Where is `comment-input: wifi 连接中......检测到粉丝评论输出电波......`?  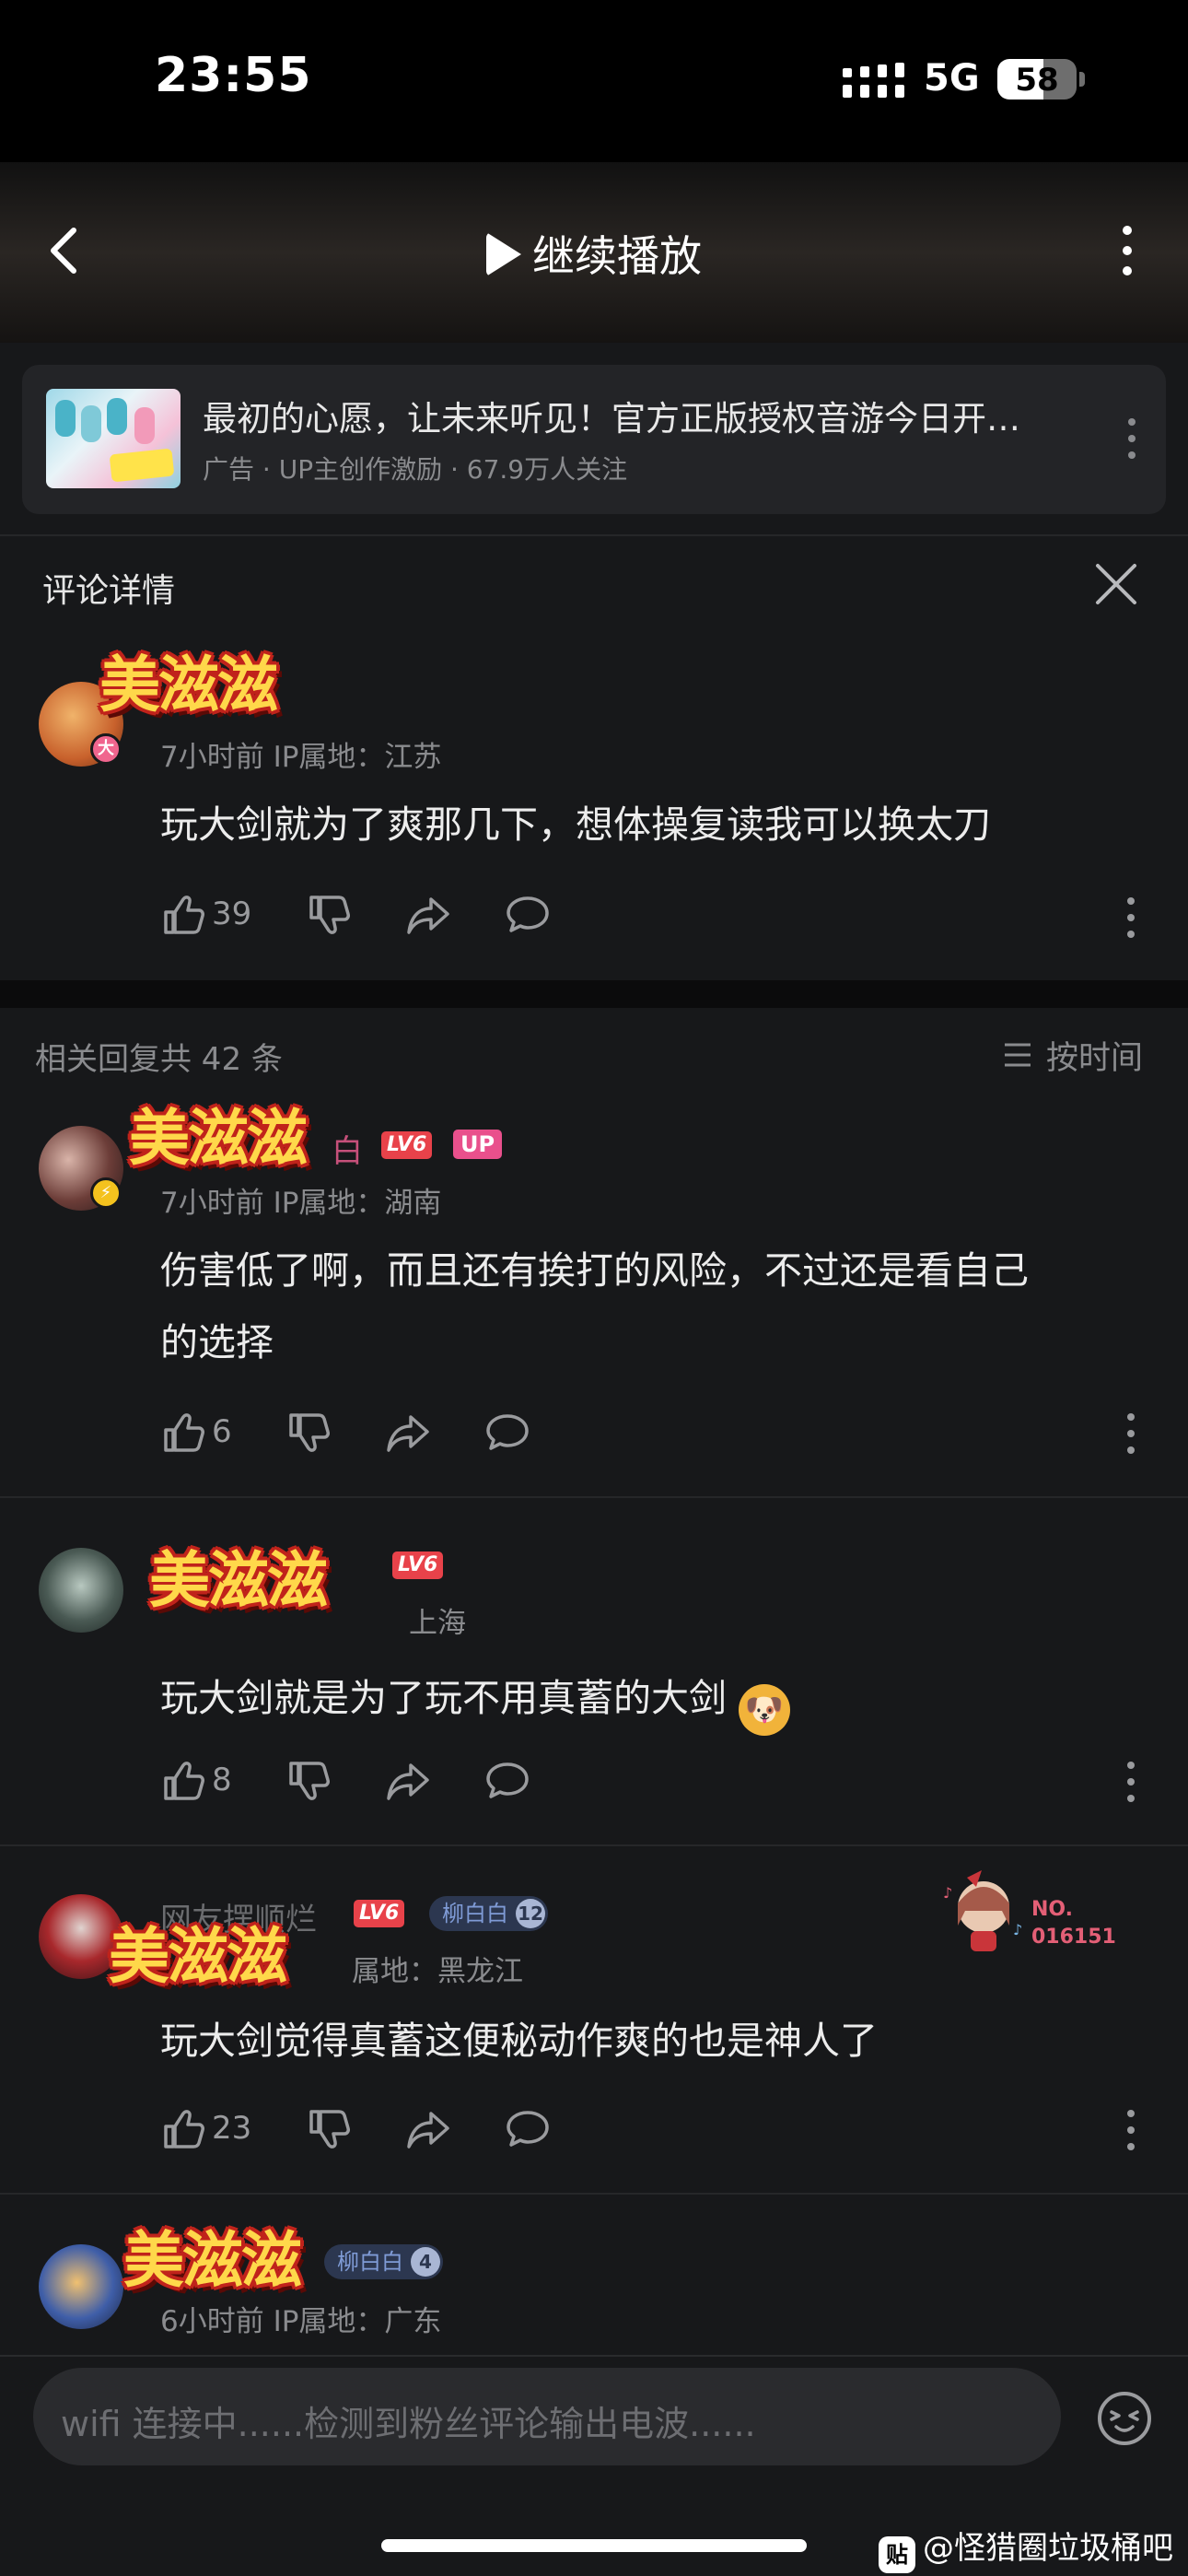
comment-input: wifi 连接中......检测到粉丝评论输出电波...... is located at coordinates (547, 2416).